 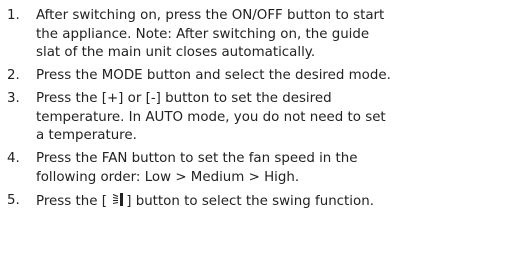 I want to click on step-text-after-icon: ] button to select the swing function., so click(x=250, y=201).